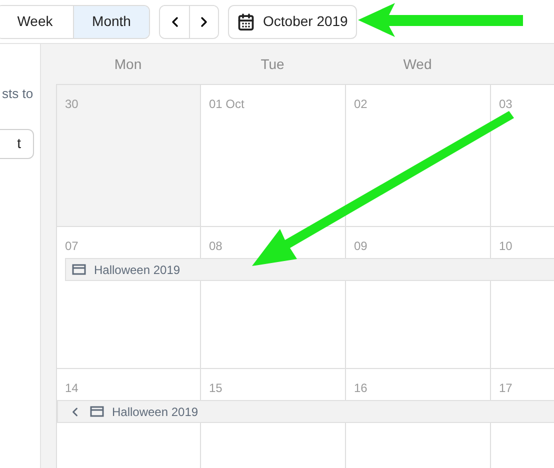 The width and height of the screenshot is (554, 468). Describe the element at coordinates (361, 104) in the screenshot. I see `day-number: 02` at that location.